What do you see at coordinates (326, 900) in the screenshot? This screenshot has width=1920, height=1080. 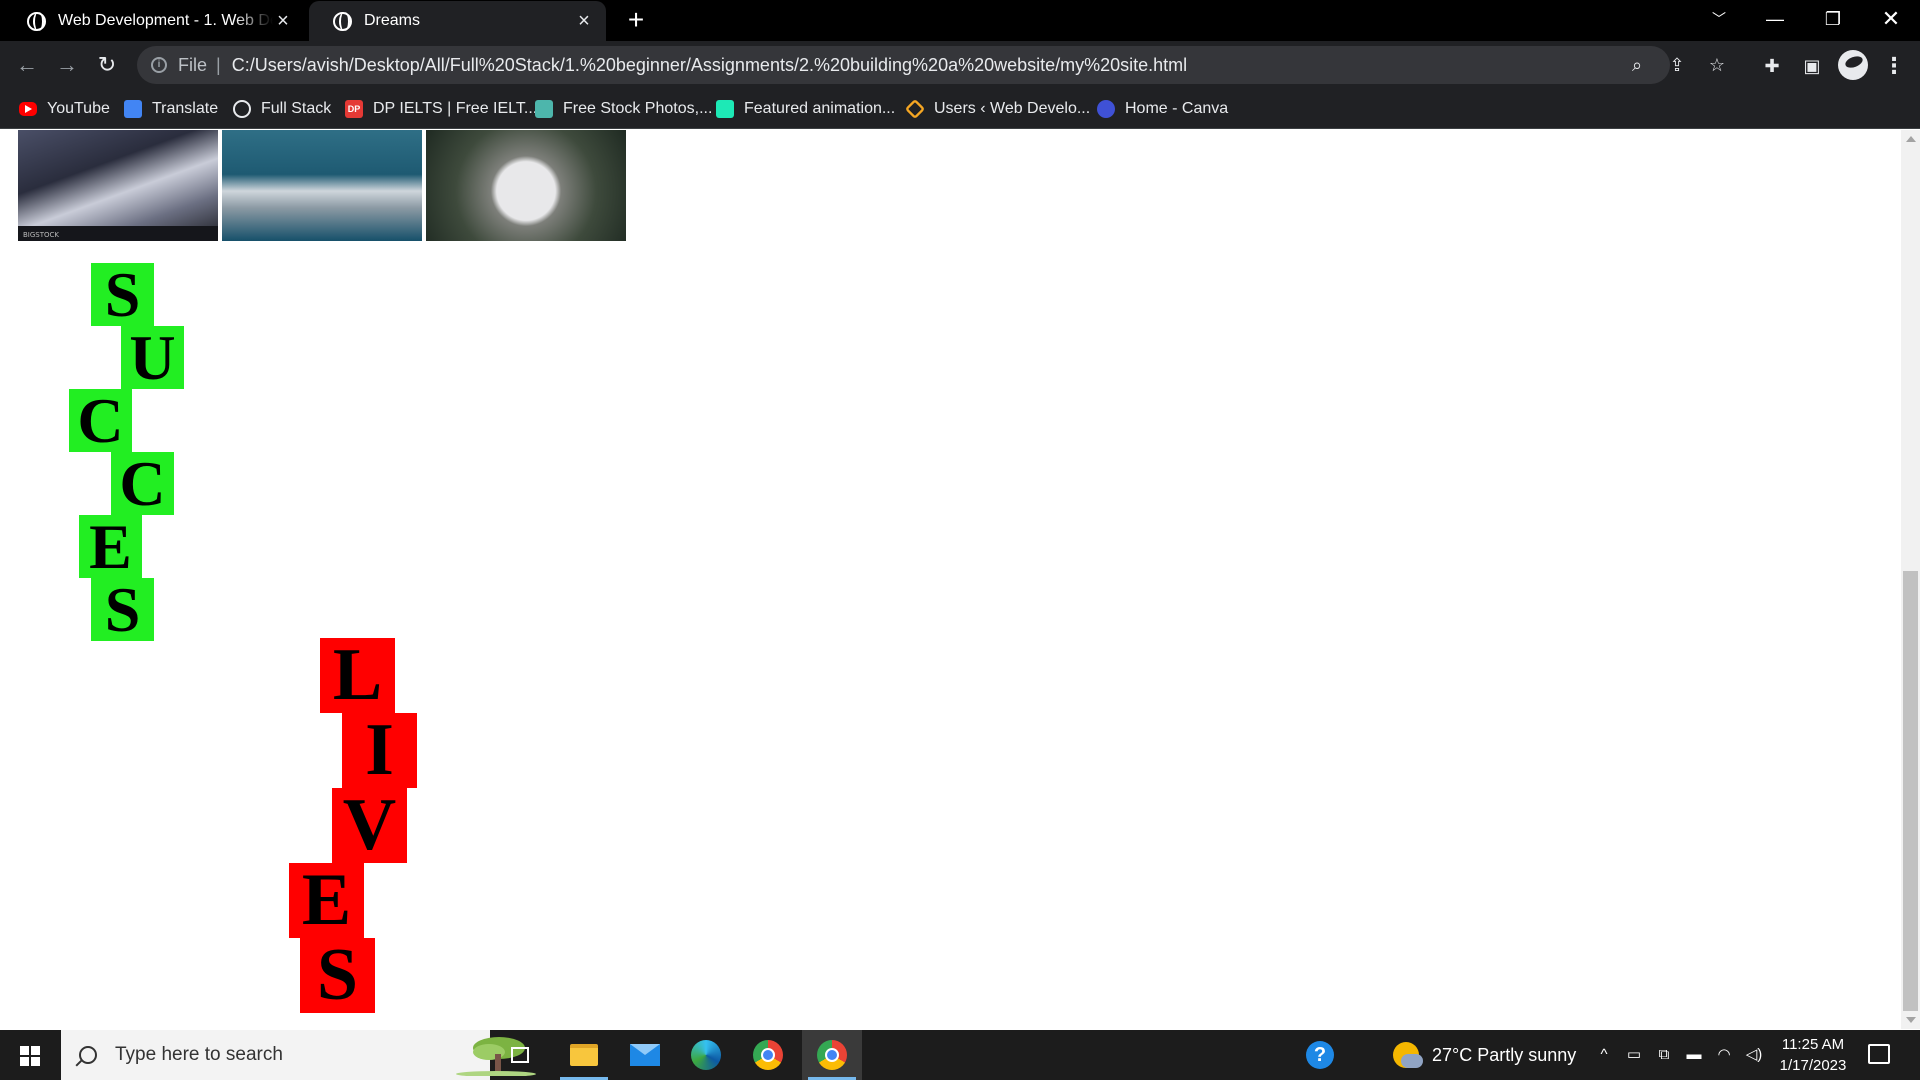 I see `lives-letter: E` at bounding box center [326, 900].